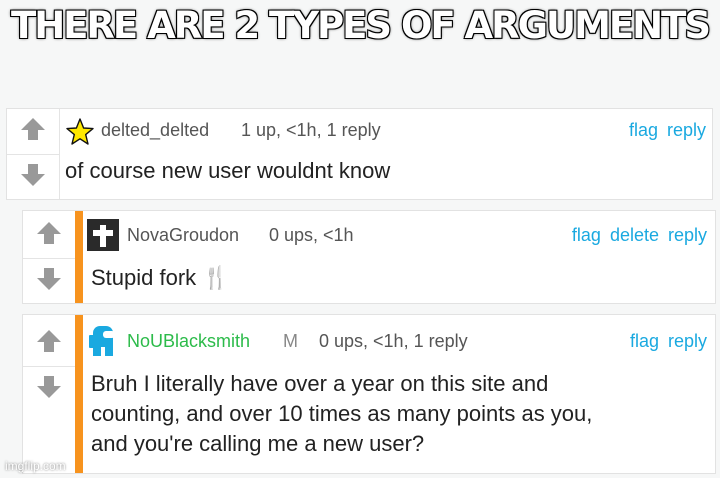  I want to click on cross-avatar-icon, so click(103, 235).